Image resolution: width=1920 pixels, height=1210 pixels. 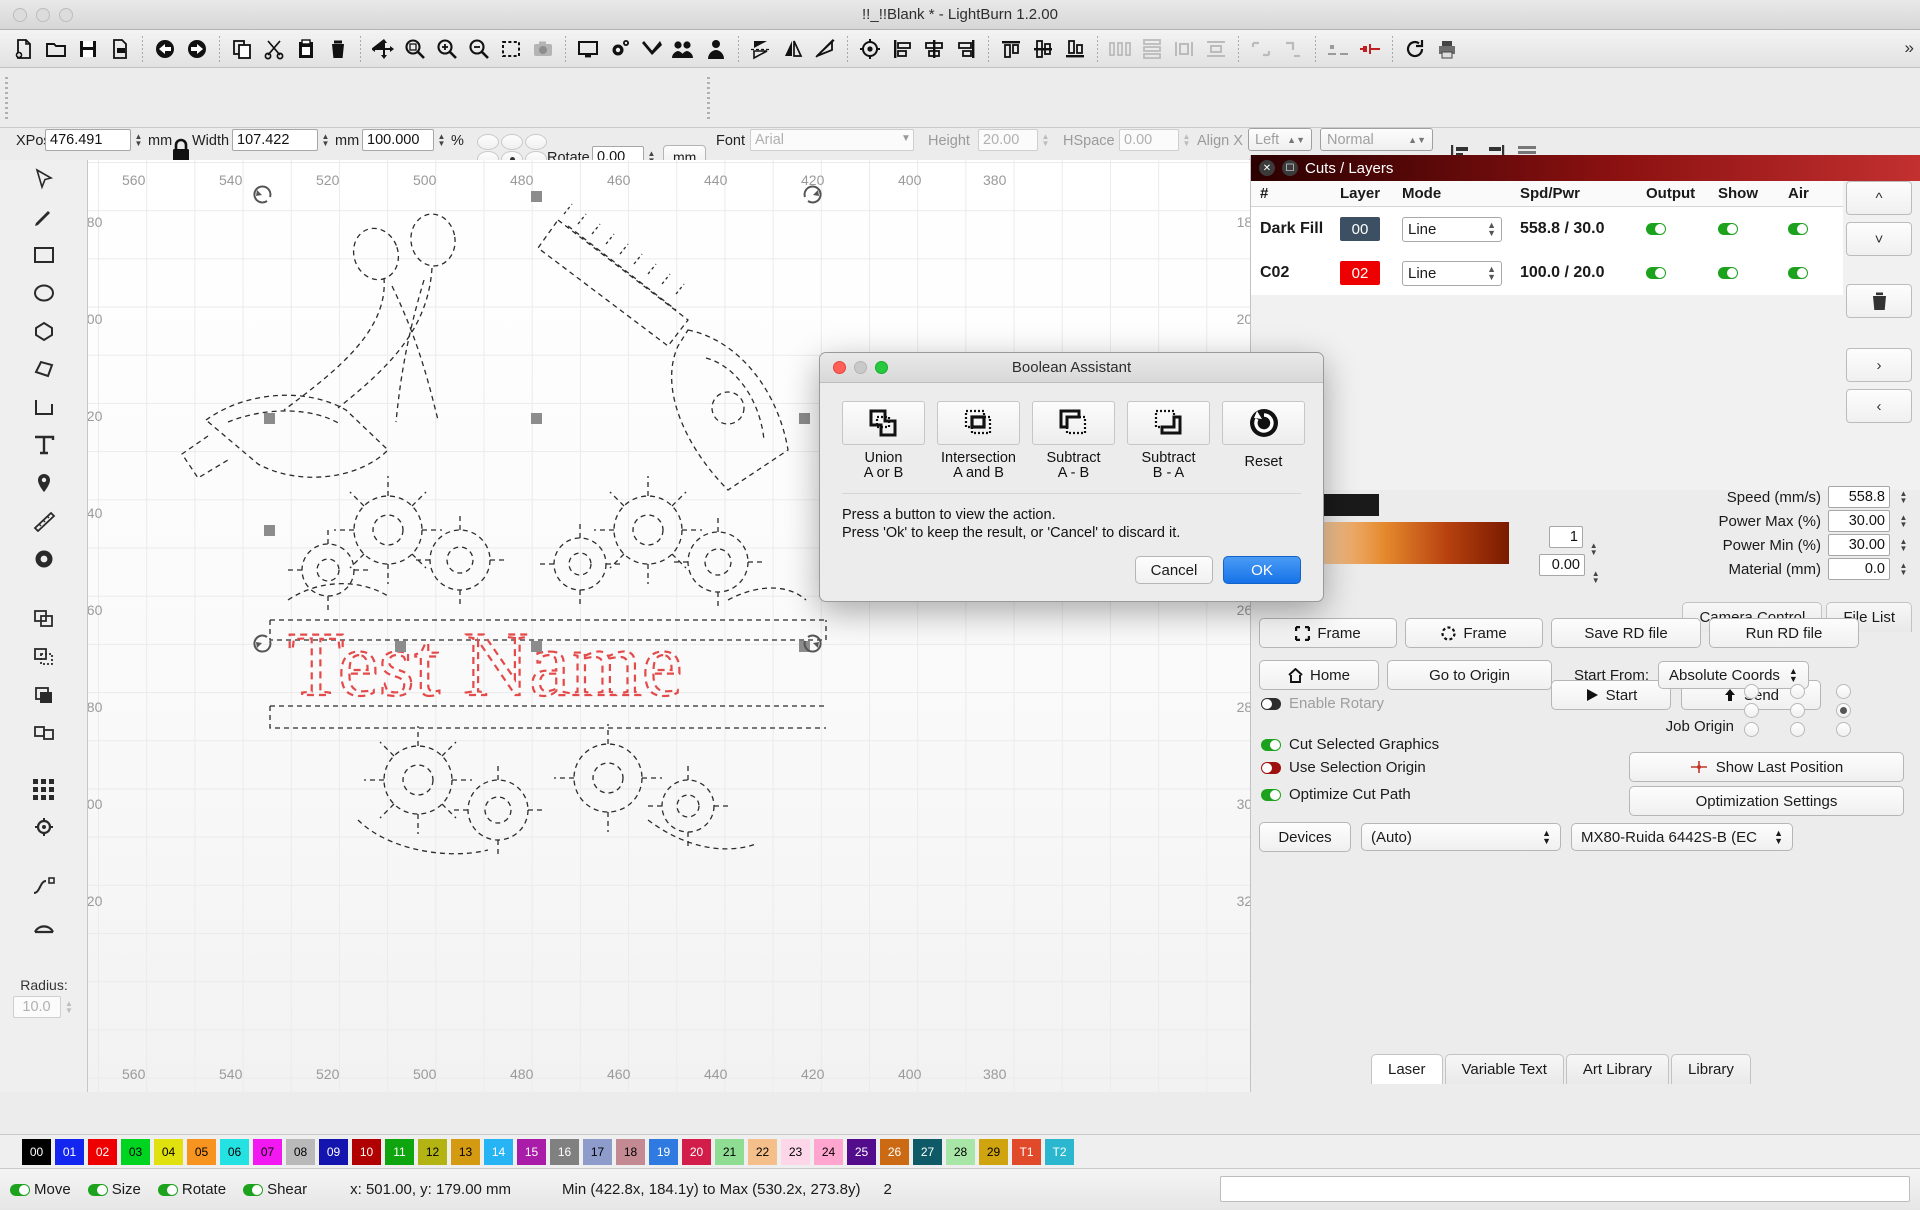 I want to click on palette-swatch-13: 13, so click(x=465, y=1151).